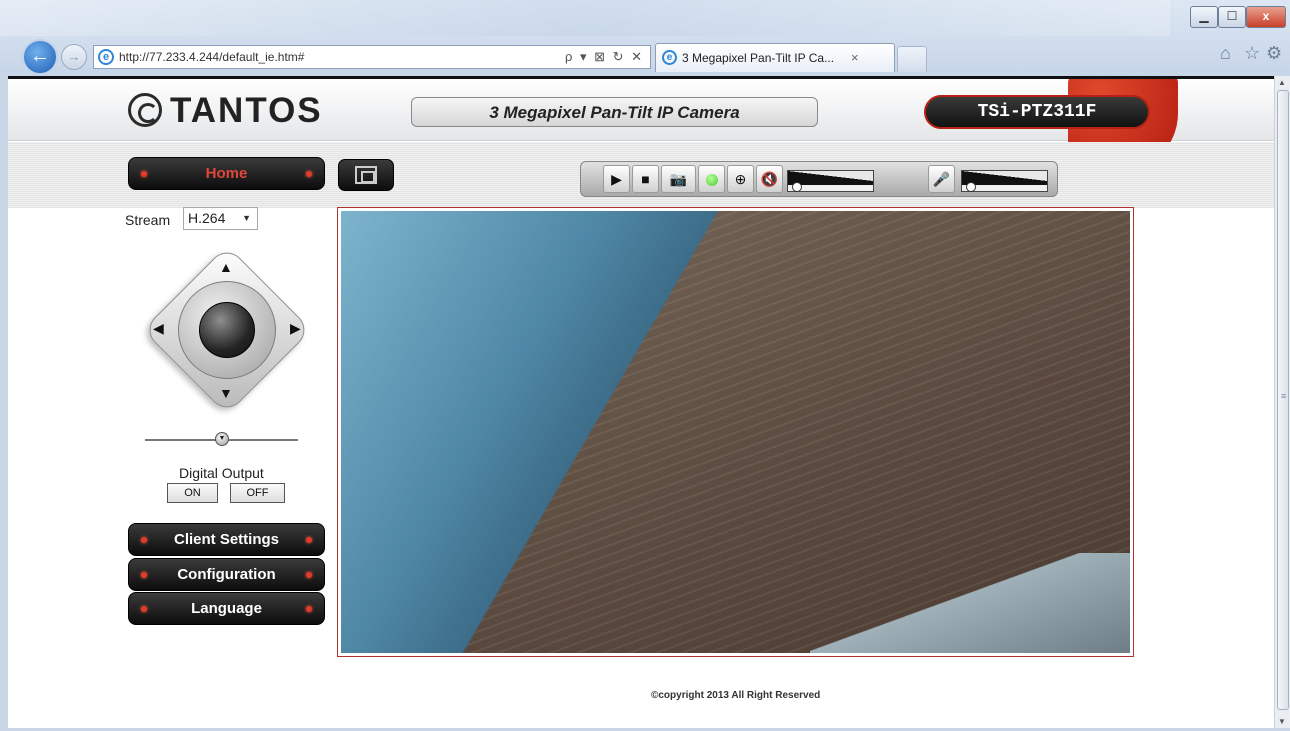  I want to click on logo-text: TANTOS, so click(246, 110).